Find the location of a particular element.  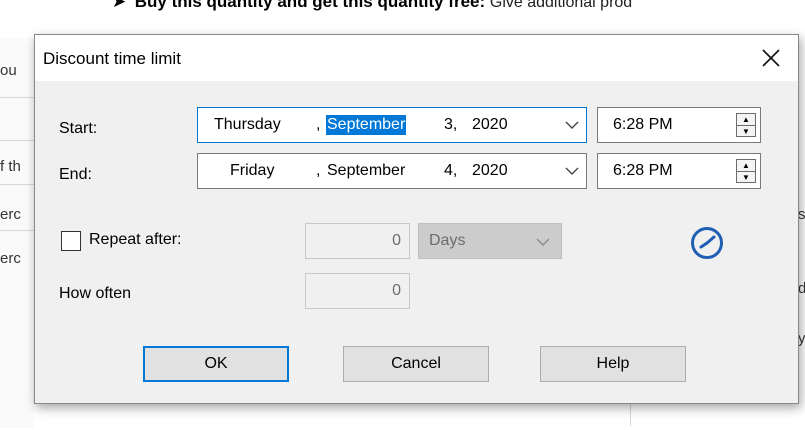

start-weekday: Thursday is located at coordinates (247, 125).